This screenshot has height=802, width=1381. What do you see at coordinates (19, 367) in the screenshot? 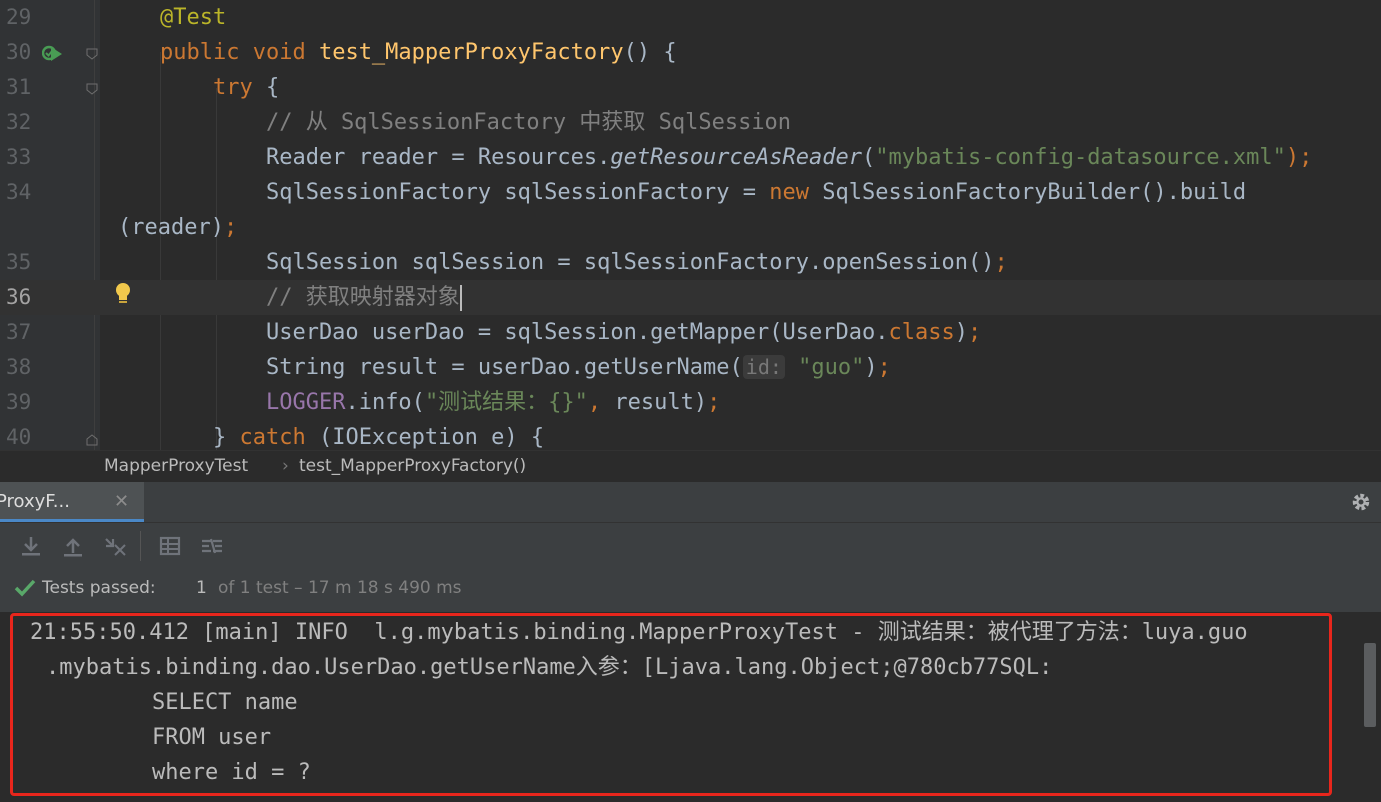
I see `line-number: 38` at bounding box center [19, 367].